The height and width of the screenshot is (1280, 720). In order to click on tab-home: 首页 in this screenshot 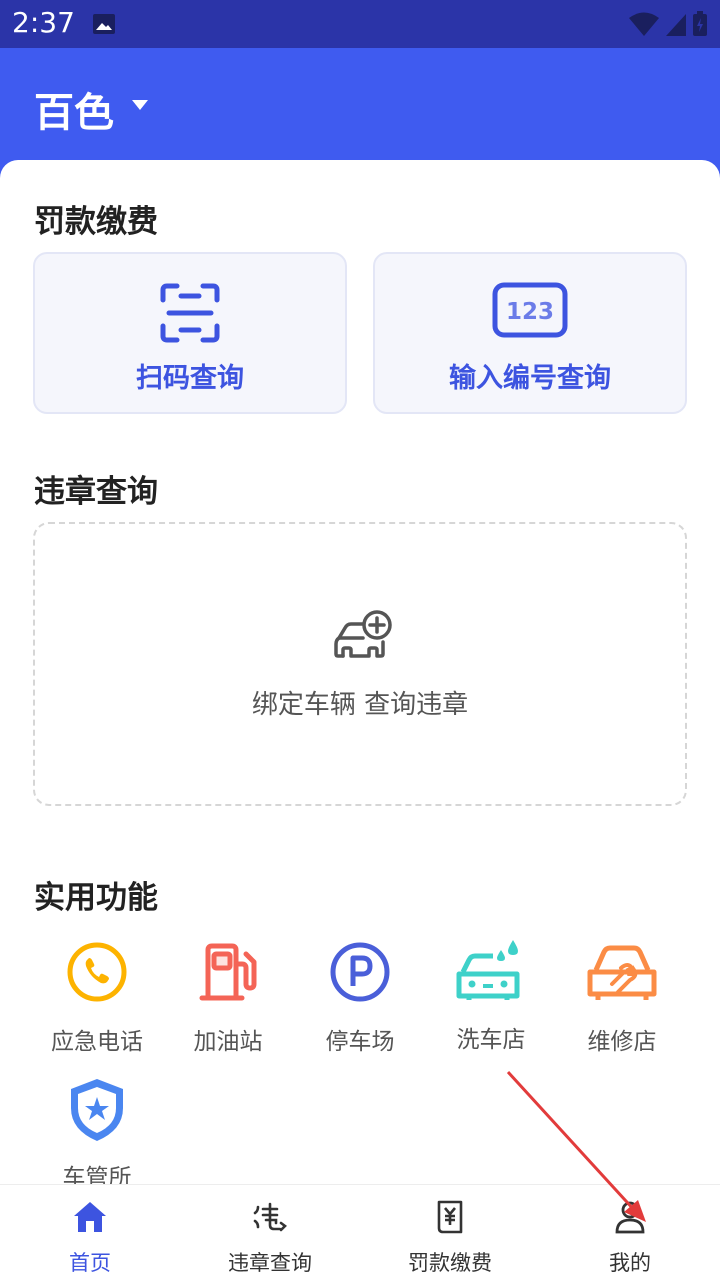, I will do `click(90, 1232)`.